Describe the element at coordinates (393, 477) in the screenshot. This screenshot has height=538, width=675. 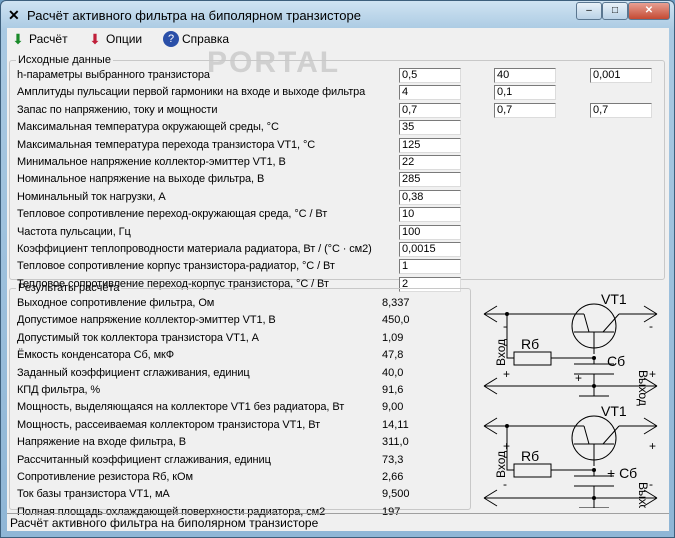
I see `result-value: 2,66` at that location.